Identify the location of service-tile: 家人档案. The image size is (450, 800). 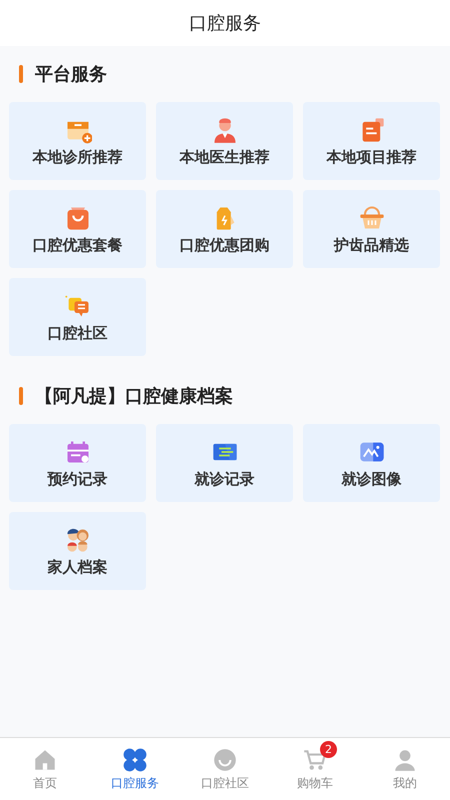
(77, 551).